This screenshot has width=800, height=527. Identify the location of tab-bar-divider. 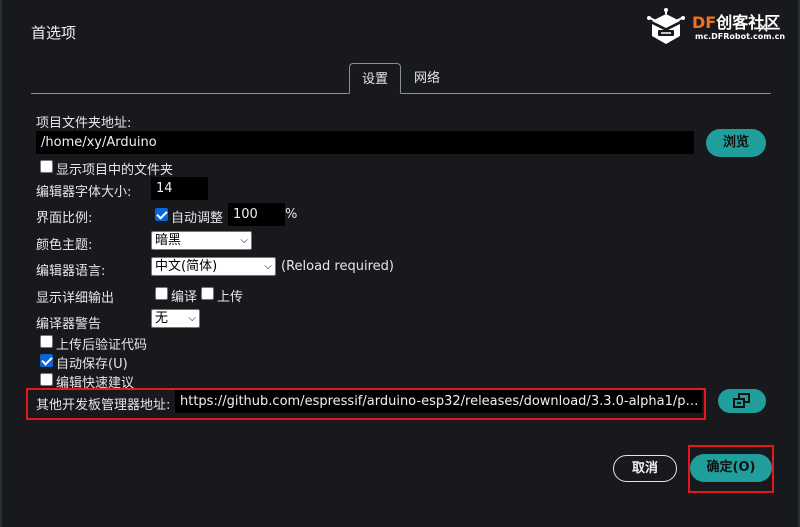
(401, 93).